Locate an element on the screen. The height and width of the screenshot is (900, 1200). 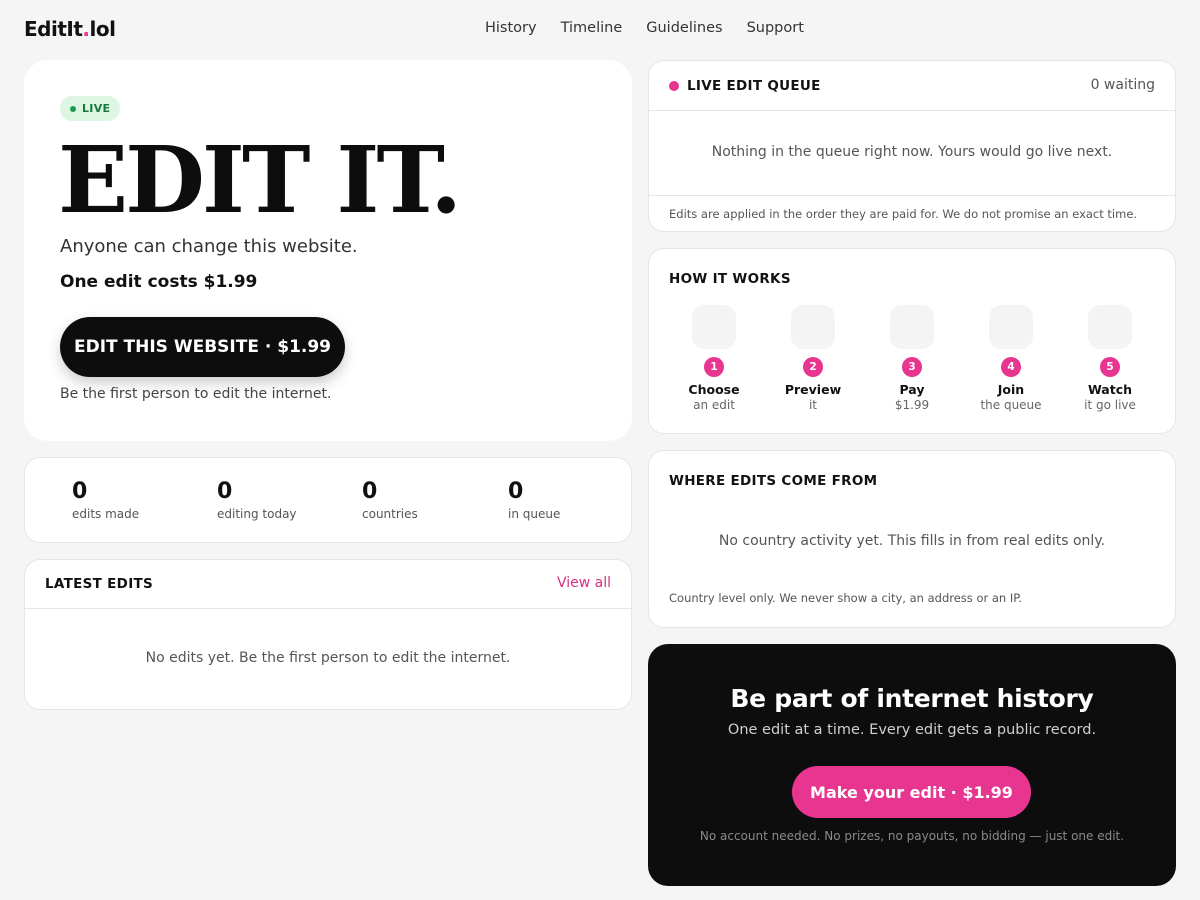
main-nav: History Timeline Guidelines Support is located at coordinates (644, 28).